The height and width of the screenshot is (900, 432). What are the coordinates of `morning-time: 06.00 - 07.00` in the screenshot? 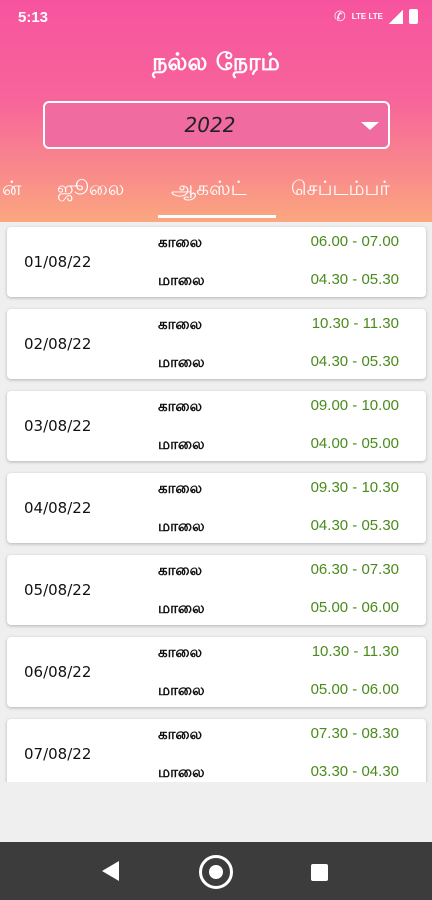 It's located at (354, 241).